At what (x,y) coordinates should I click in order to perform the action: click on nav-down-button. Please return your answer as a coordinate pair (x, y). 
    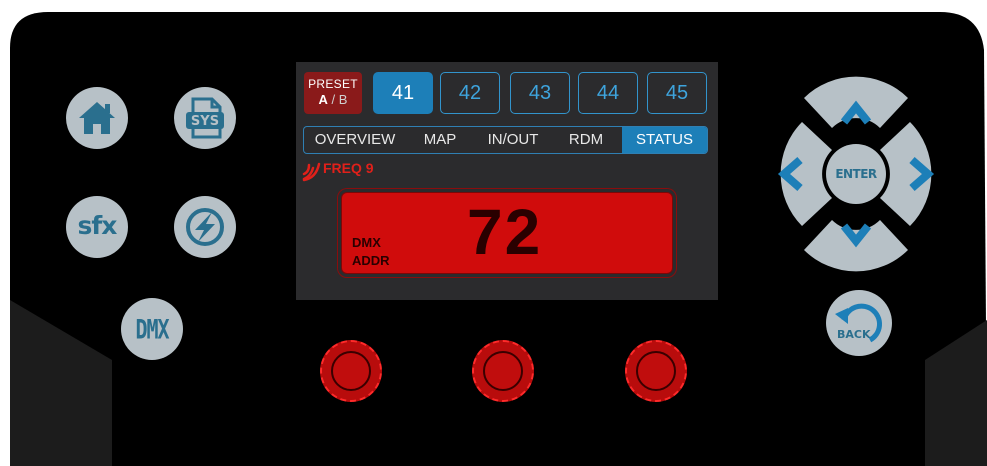
    Looking at the image, I should click on (856, 246).